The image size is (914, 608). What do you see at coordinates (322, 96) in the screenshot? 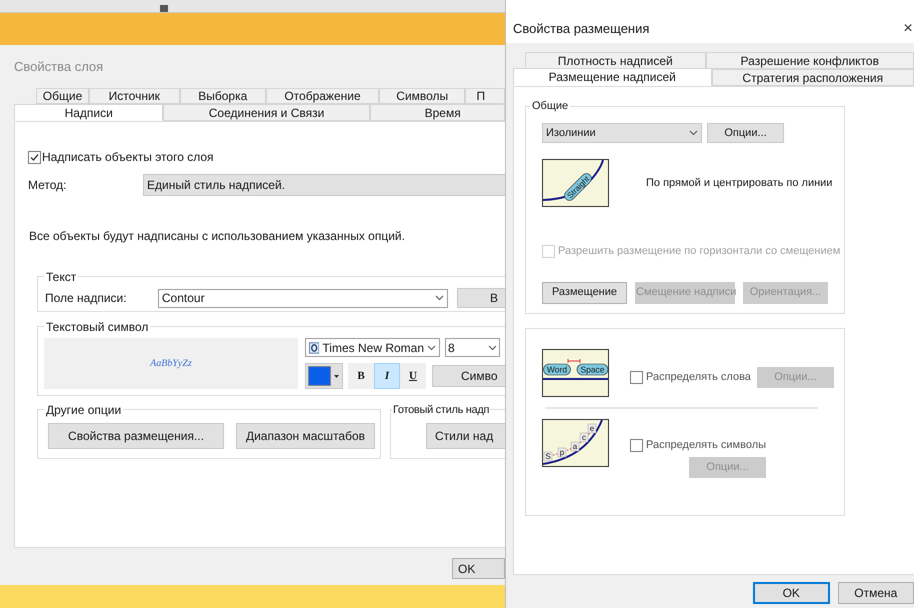
I see `tab: Отображение` at bounding box center [322, 96].